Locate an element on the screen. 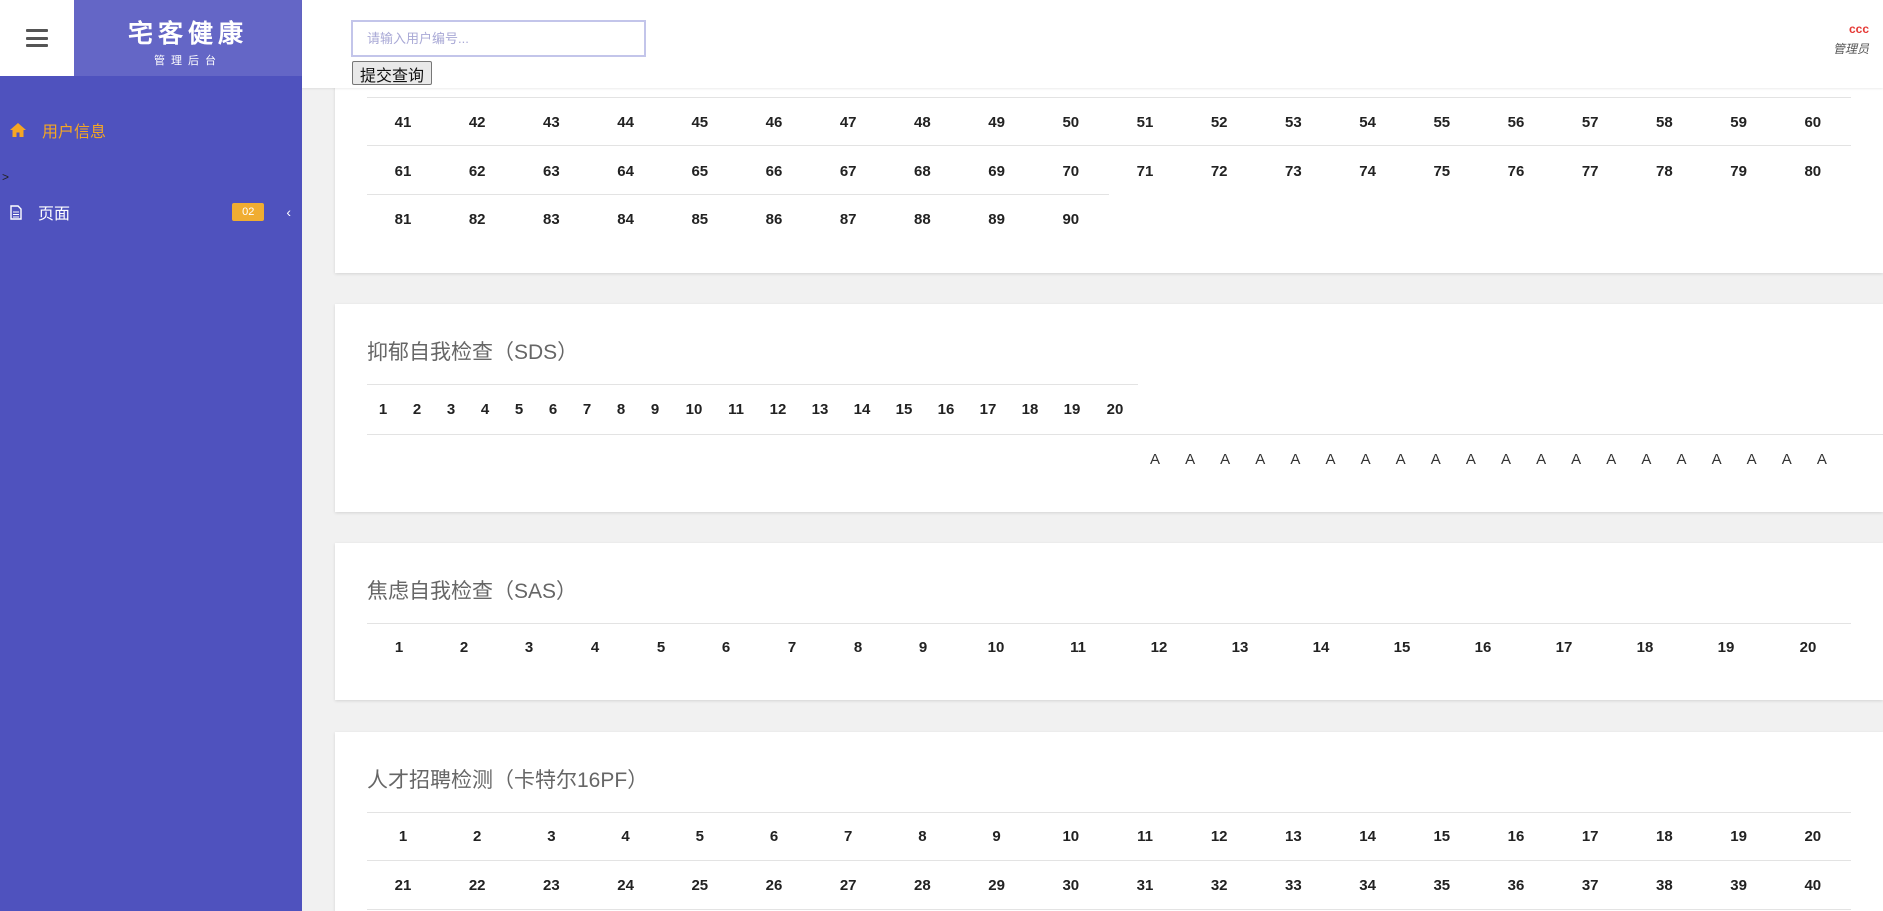 The width and height of the screenshot is (1883, 911). chevron-left-icon: ‹ is located at coordinates (288, 212).